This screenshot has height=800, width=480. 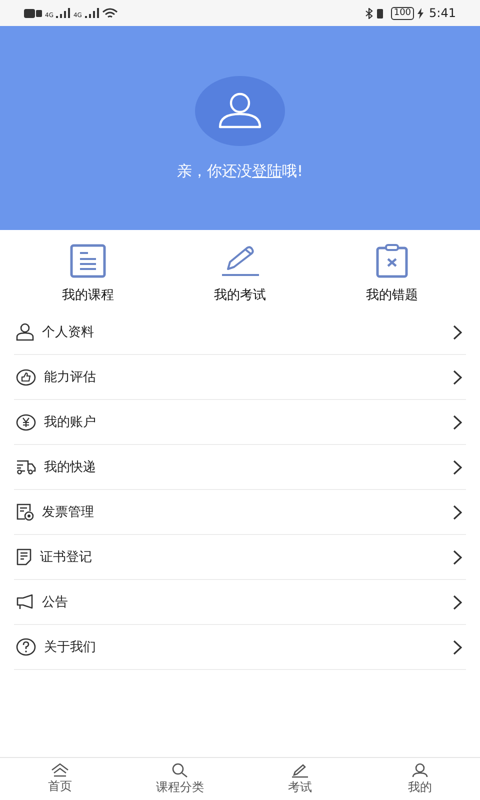 I want to click on clipboard-icon, so click(x=392, y=261).